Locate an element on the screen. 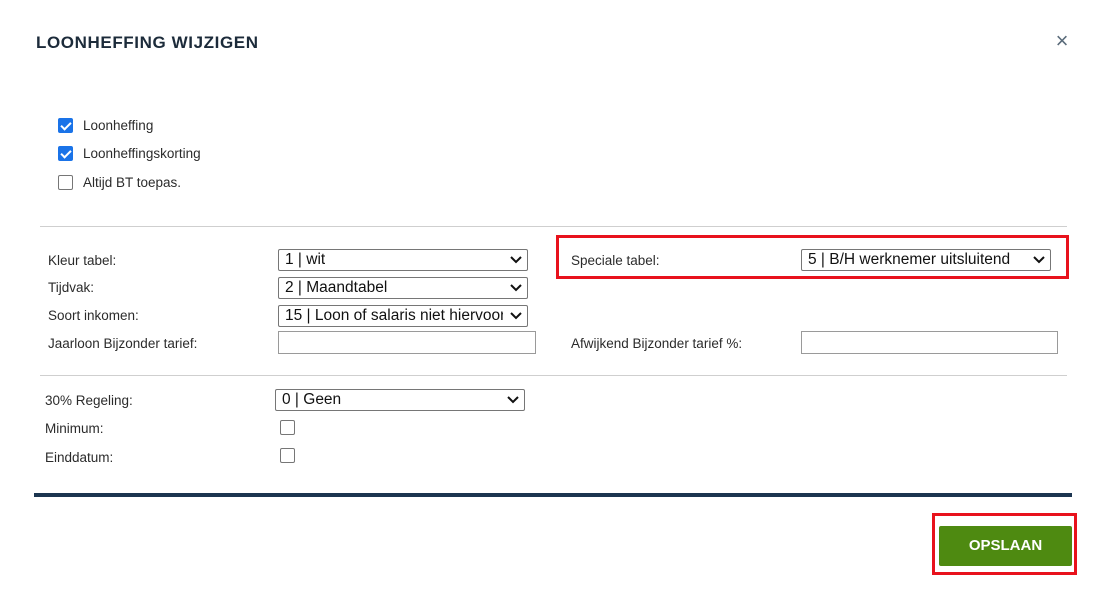 The width and height of the screenshot is (1112, 592). footer-divider is located at coordinates (553, 495).